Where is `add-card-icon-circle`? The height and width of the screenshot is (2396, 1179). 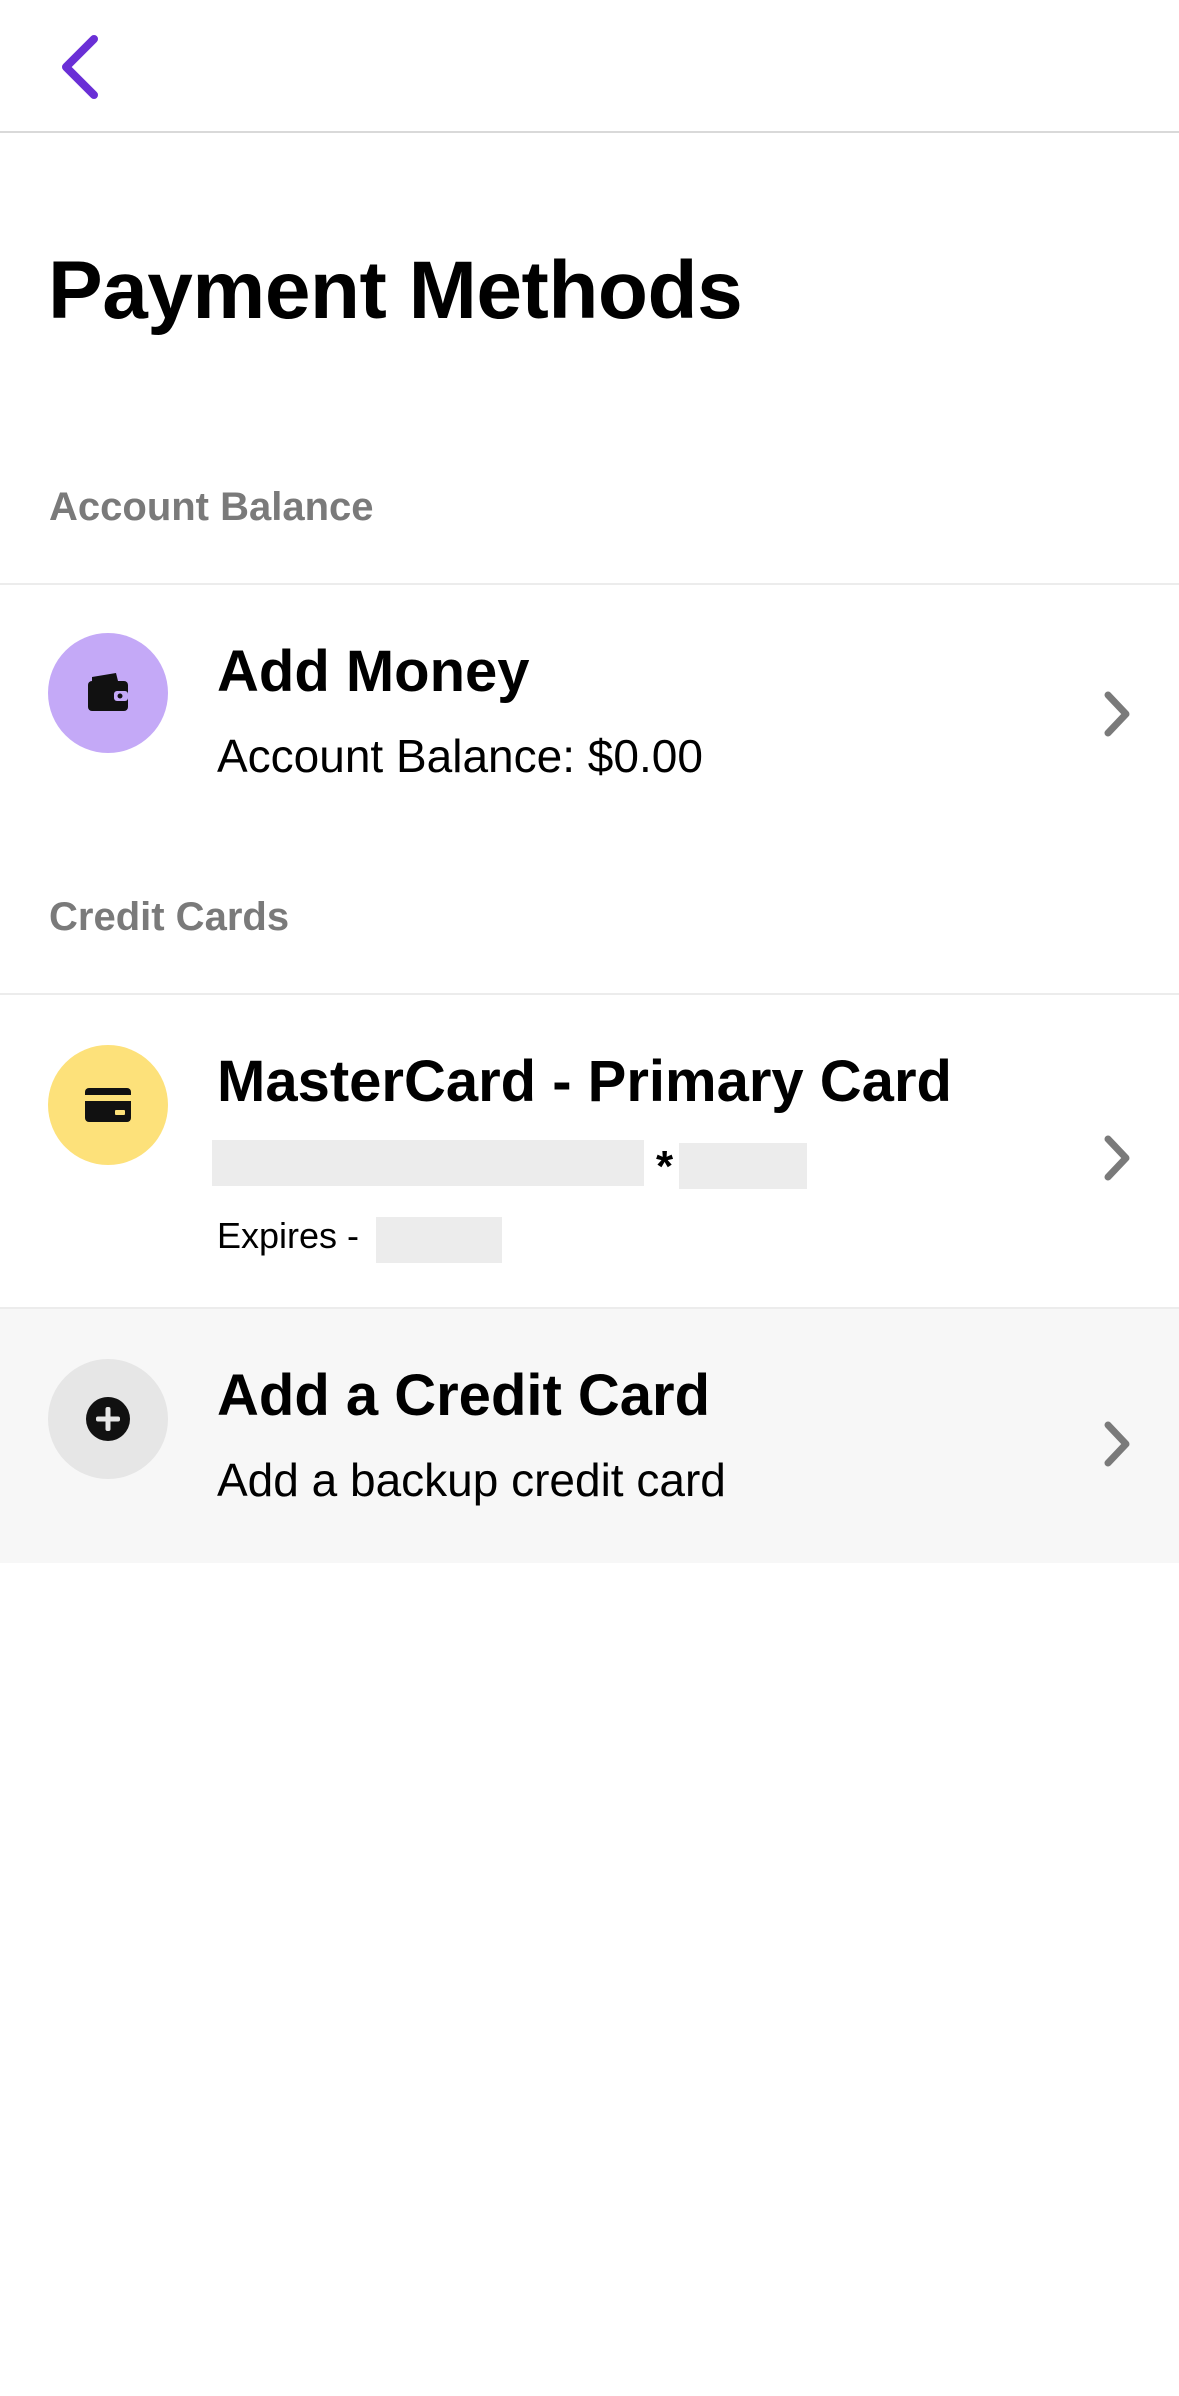
add-card-icon-circle is located at coordinates (108, 1419).